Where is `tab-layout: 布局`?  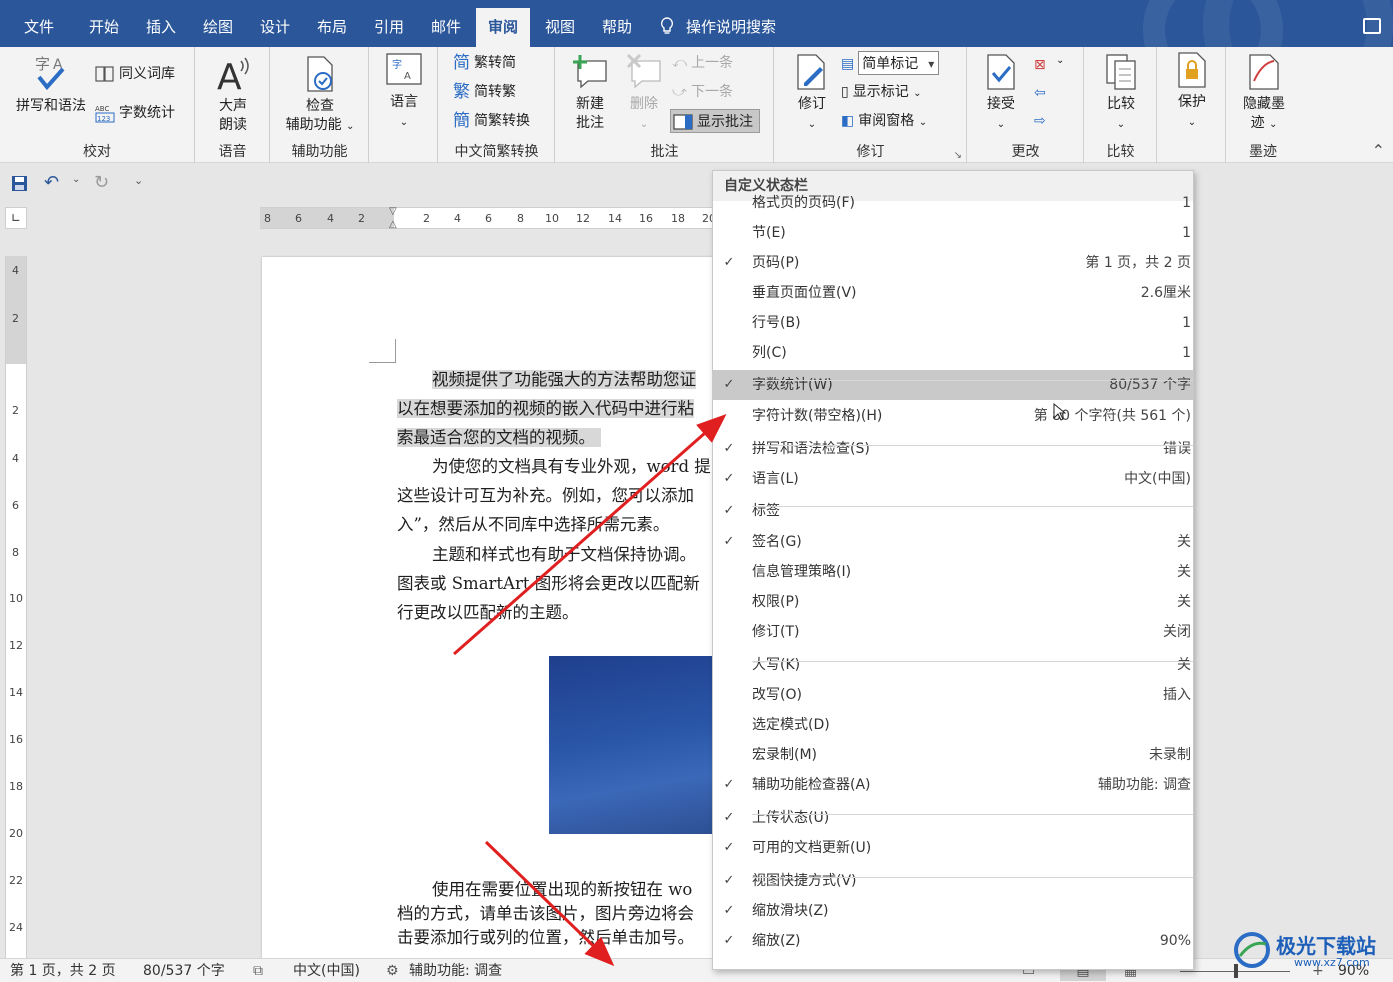 tab-layout: 布局 is located at coordinates (332, 27).